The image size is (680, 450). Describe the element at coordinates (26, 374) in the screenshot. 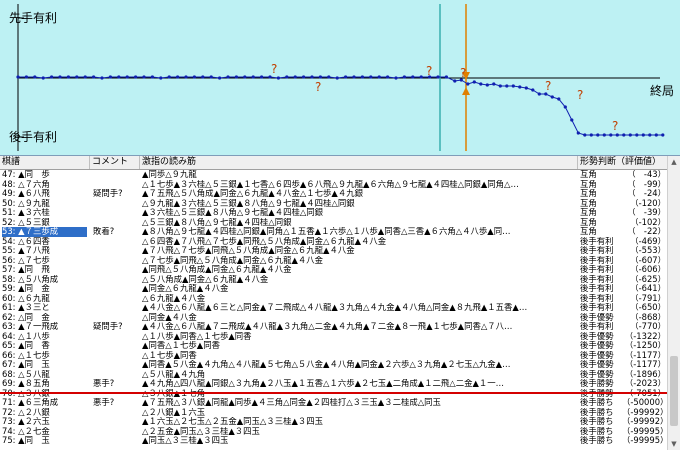

I see `move-cell: 68: △５八龍` at that location.